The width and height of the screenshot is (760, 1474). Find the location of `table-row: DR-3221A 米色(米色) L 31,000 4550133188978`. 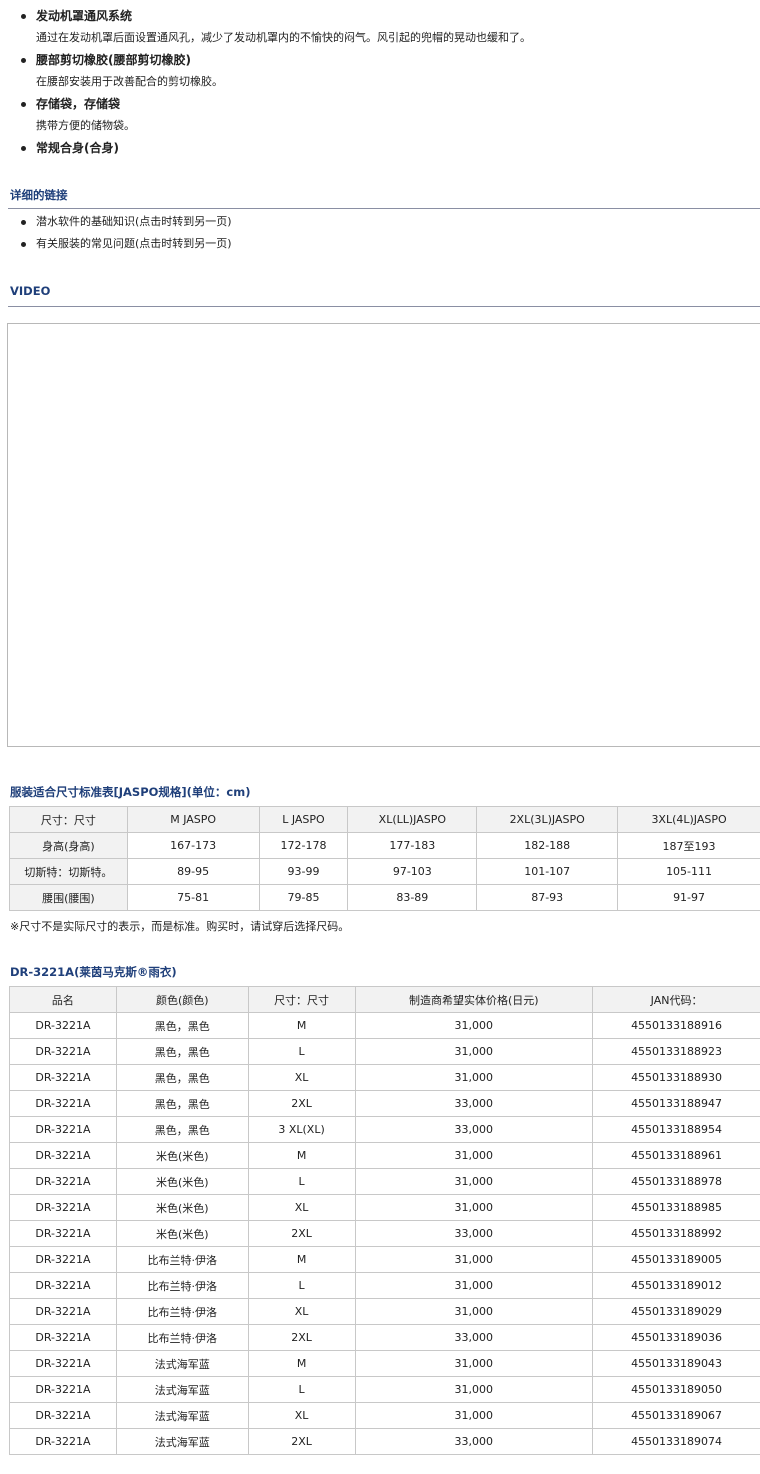

table-row: DR-3221A 米色(米色) L 31,000 4550133188978 is located at coordinates (384, 1181).